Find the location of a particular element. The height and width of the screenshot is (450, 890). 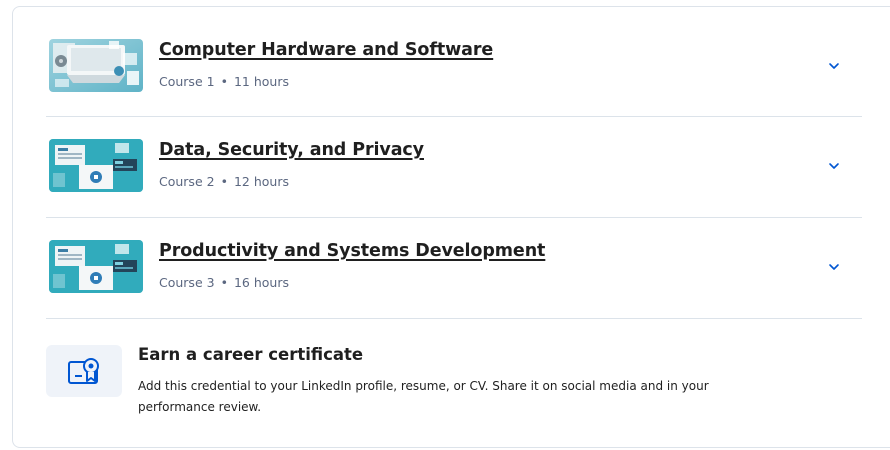

course-duration: 12 hours is located at coordinates (261, 181).